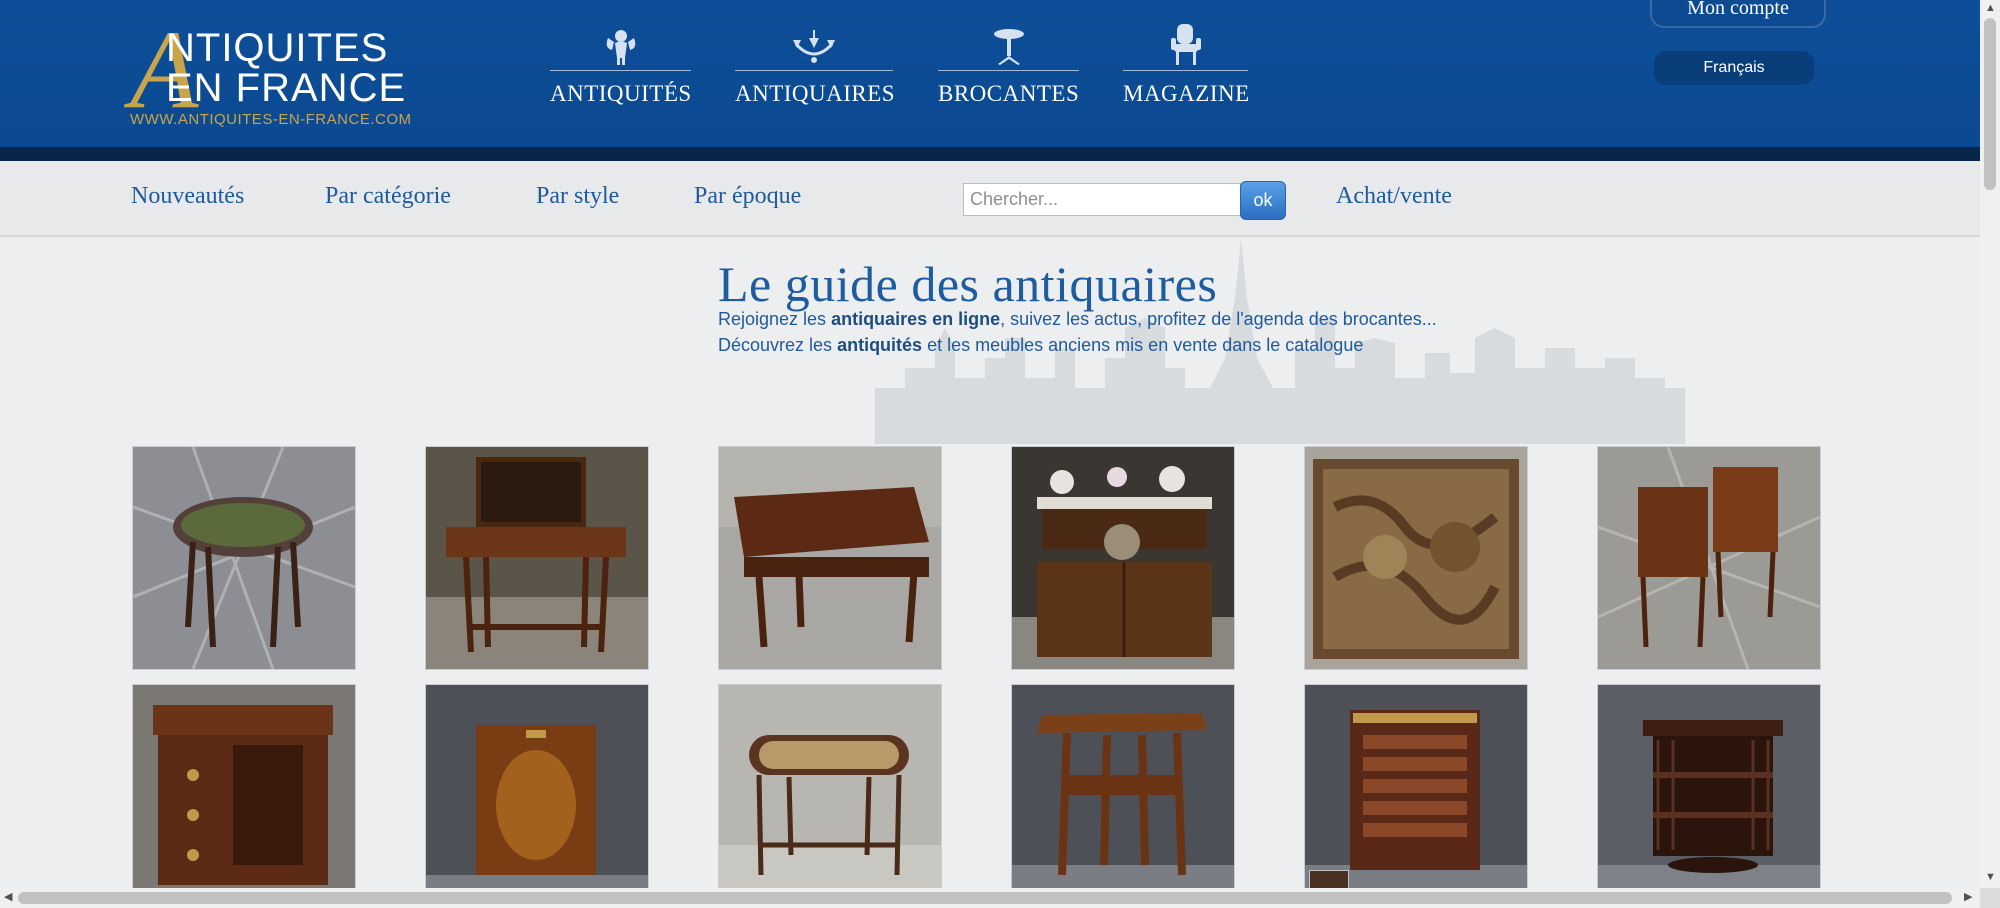 Image resolution: width=2000 pixels, height=908 pixels. Describe the element at coordinates (990, 154) in the screenshot. I see `header-divider` at that location.